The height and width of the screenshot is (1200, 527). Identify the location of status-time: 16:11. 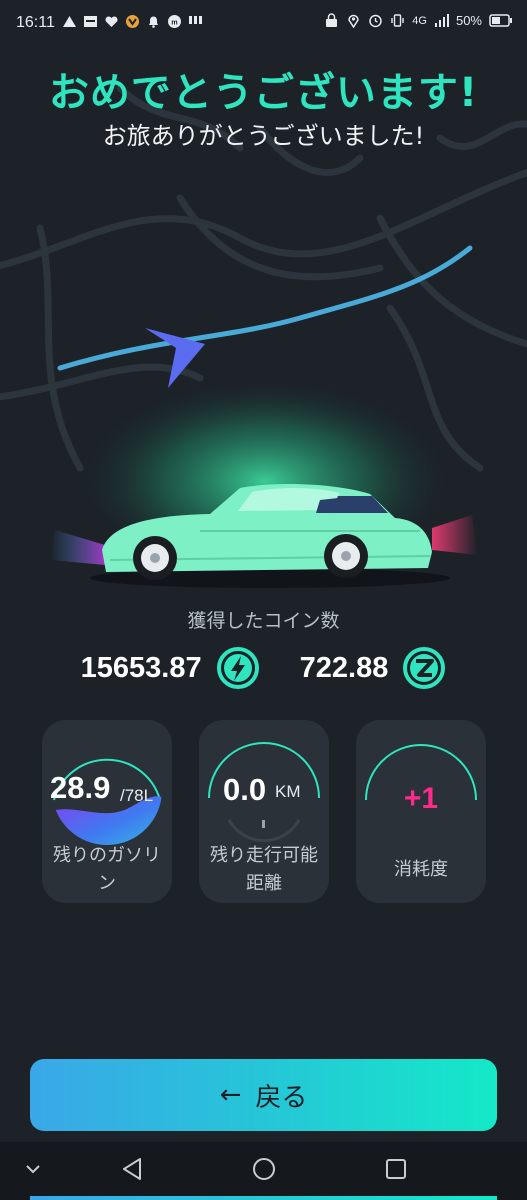
(35, 22).